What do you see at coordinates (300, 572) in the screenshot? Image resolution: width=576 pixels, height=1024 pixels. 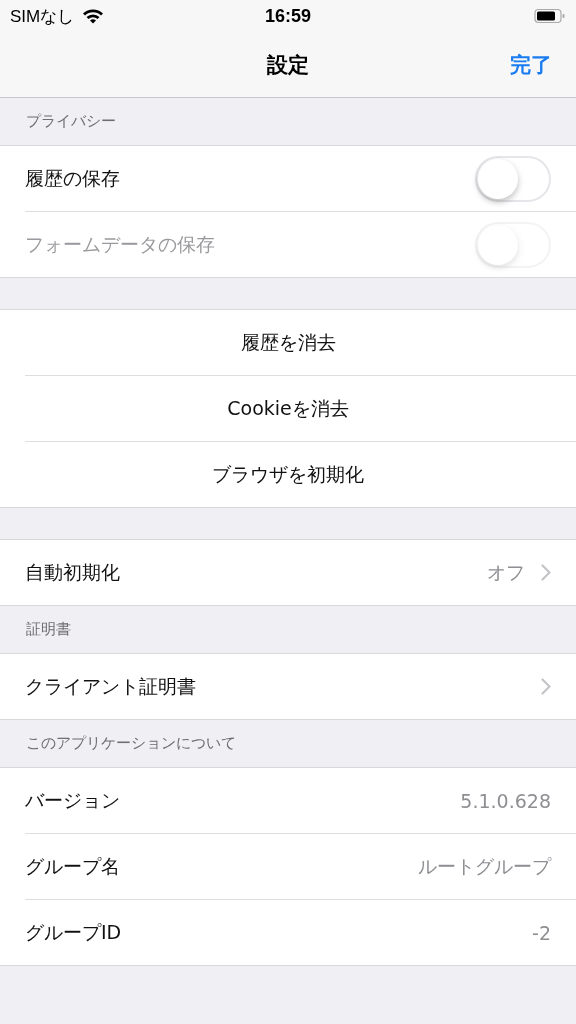 I see `settings-row: 自動初期化 オフ` at bounding box center [300, 572].